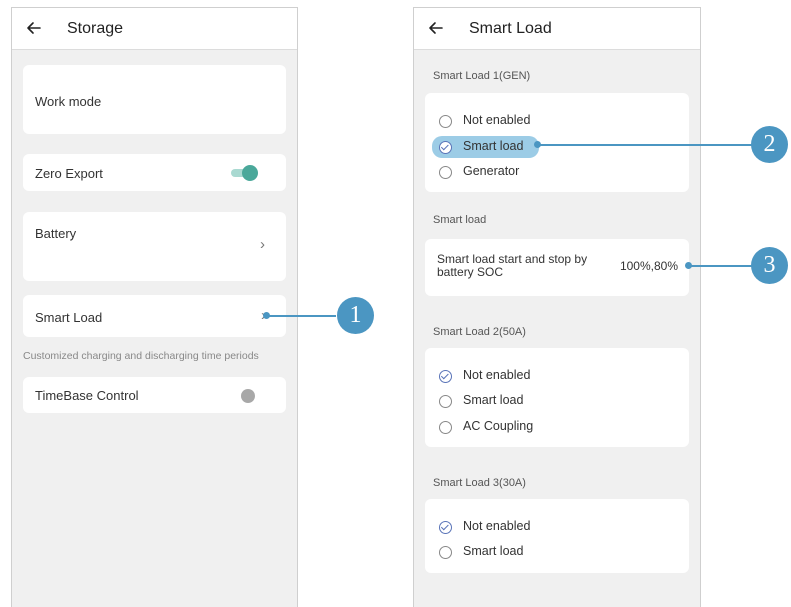 The image size is (791, 607). I want to click on work-mode-label: Work mode, so click(68, 101).